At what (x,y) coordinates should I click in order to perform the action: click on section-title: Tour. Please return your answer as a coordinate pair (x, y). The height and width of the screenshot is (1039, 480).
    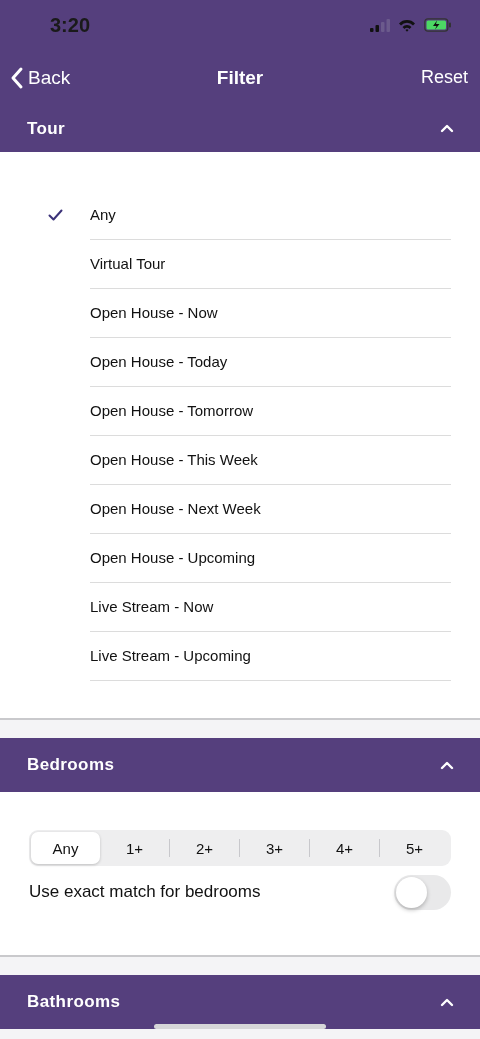
    Looking at the image, I should click on (46, 128).